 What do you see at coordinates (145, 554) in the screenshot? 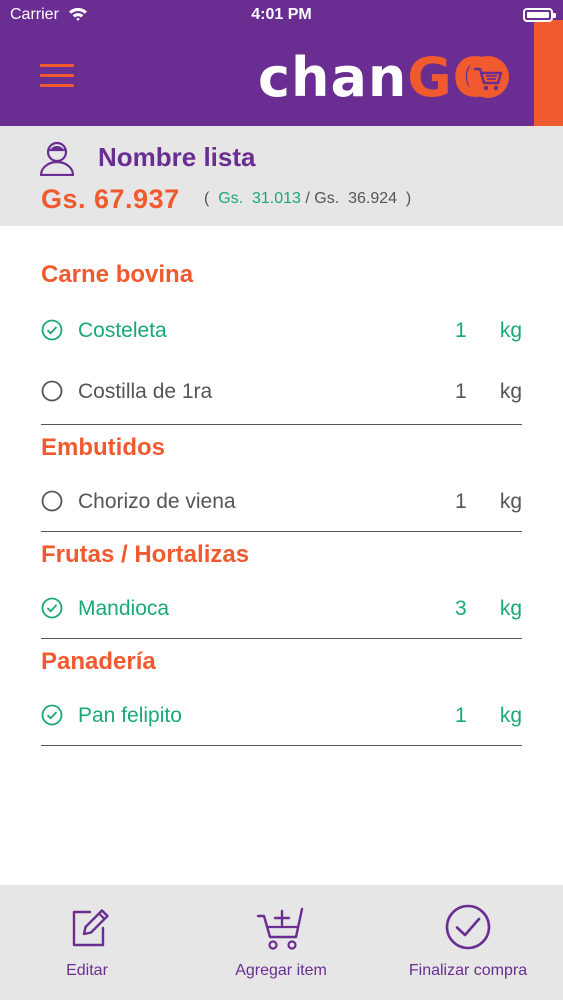
I see `category-title: Frutas / Hortalizas` at bounding box center [145, 554].